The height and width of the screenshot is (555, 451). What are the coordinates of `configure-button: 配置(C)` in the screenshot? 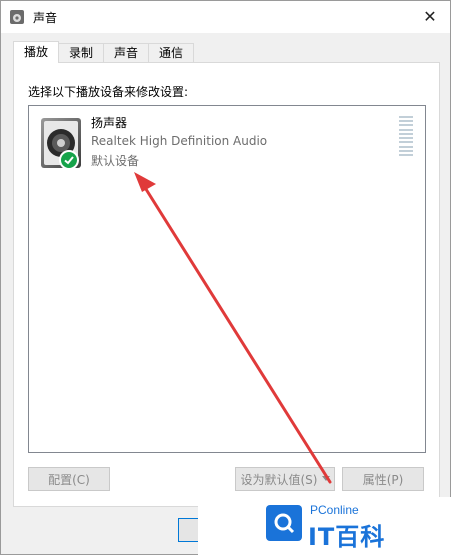 It's located at (69, 479).